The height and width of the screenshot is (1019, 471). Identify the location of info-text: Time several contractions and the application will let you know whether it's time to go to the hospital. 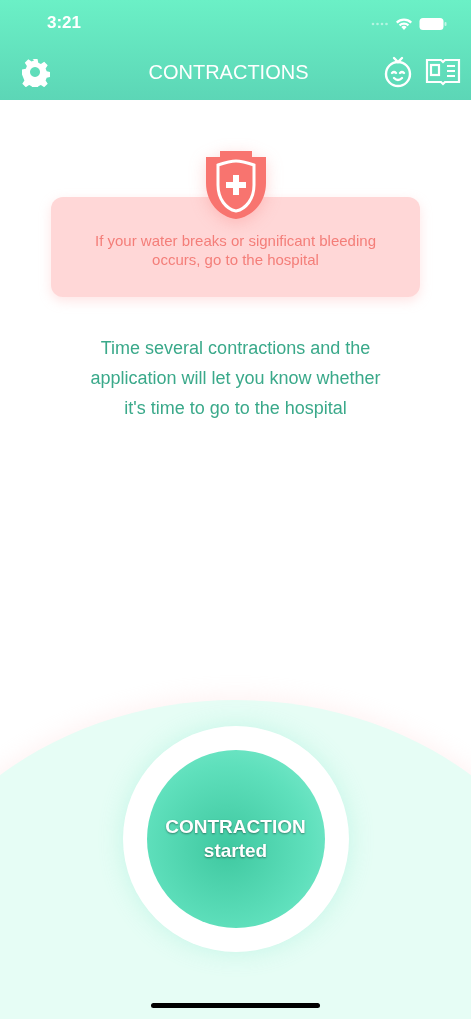
(235, 378).